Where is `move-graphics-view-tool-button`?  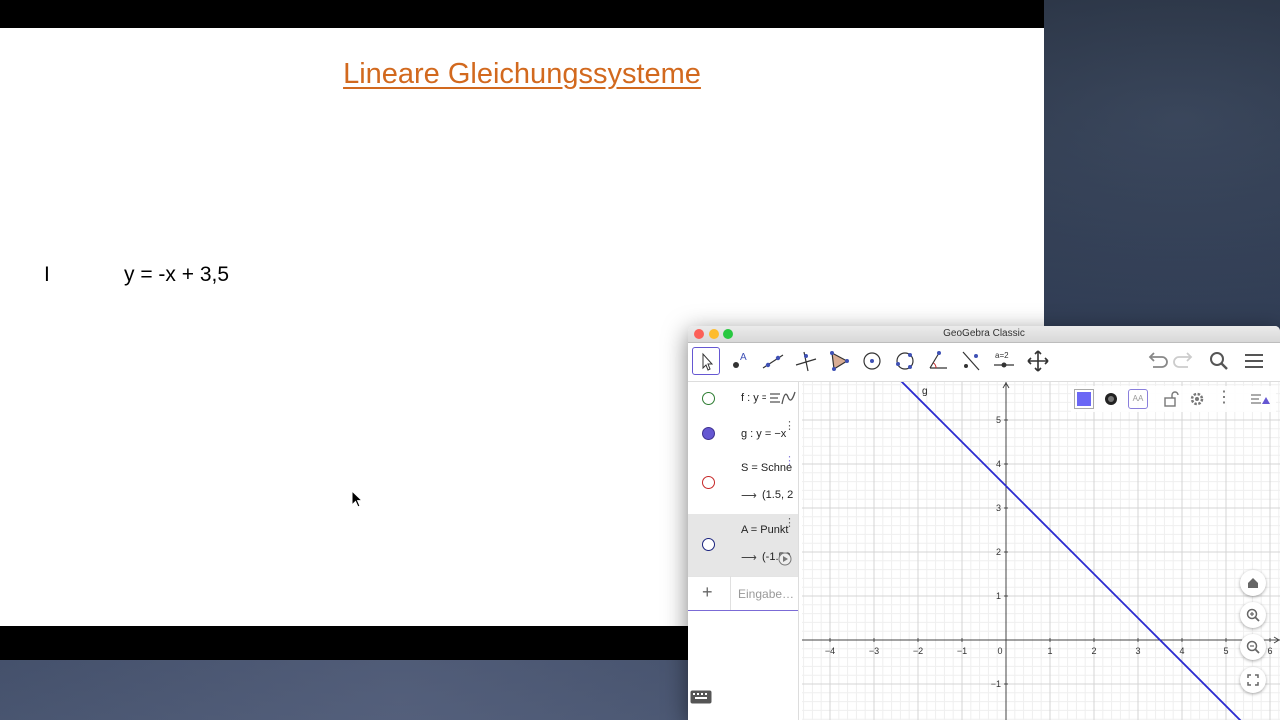 move-graphics-view-tool-button is located at coordinates (1038, 361).